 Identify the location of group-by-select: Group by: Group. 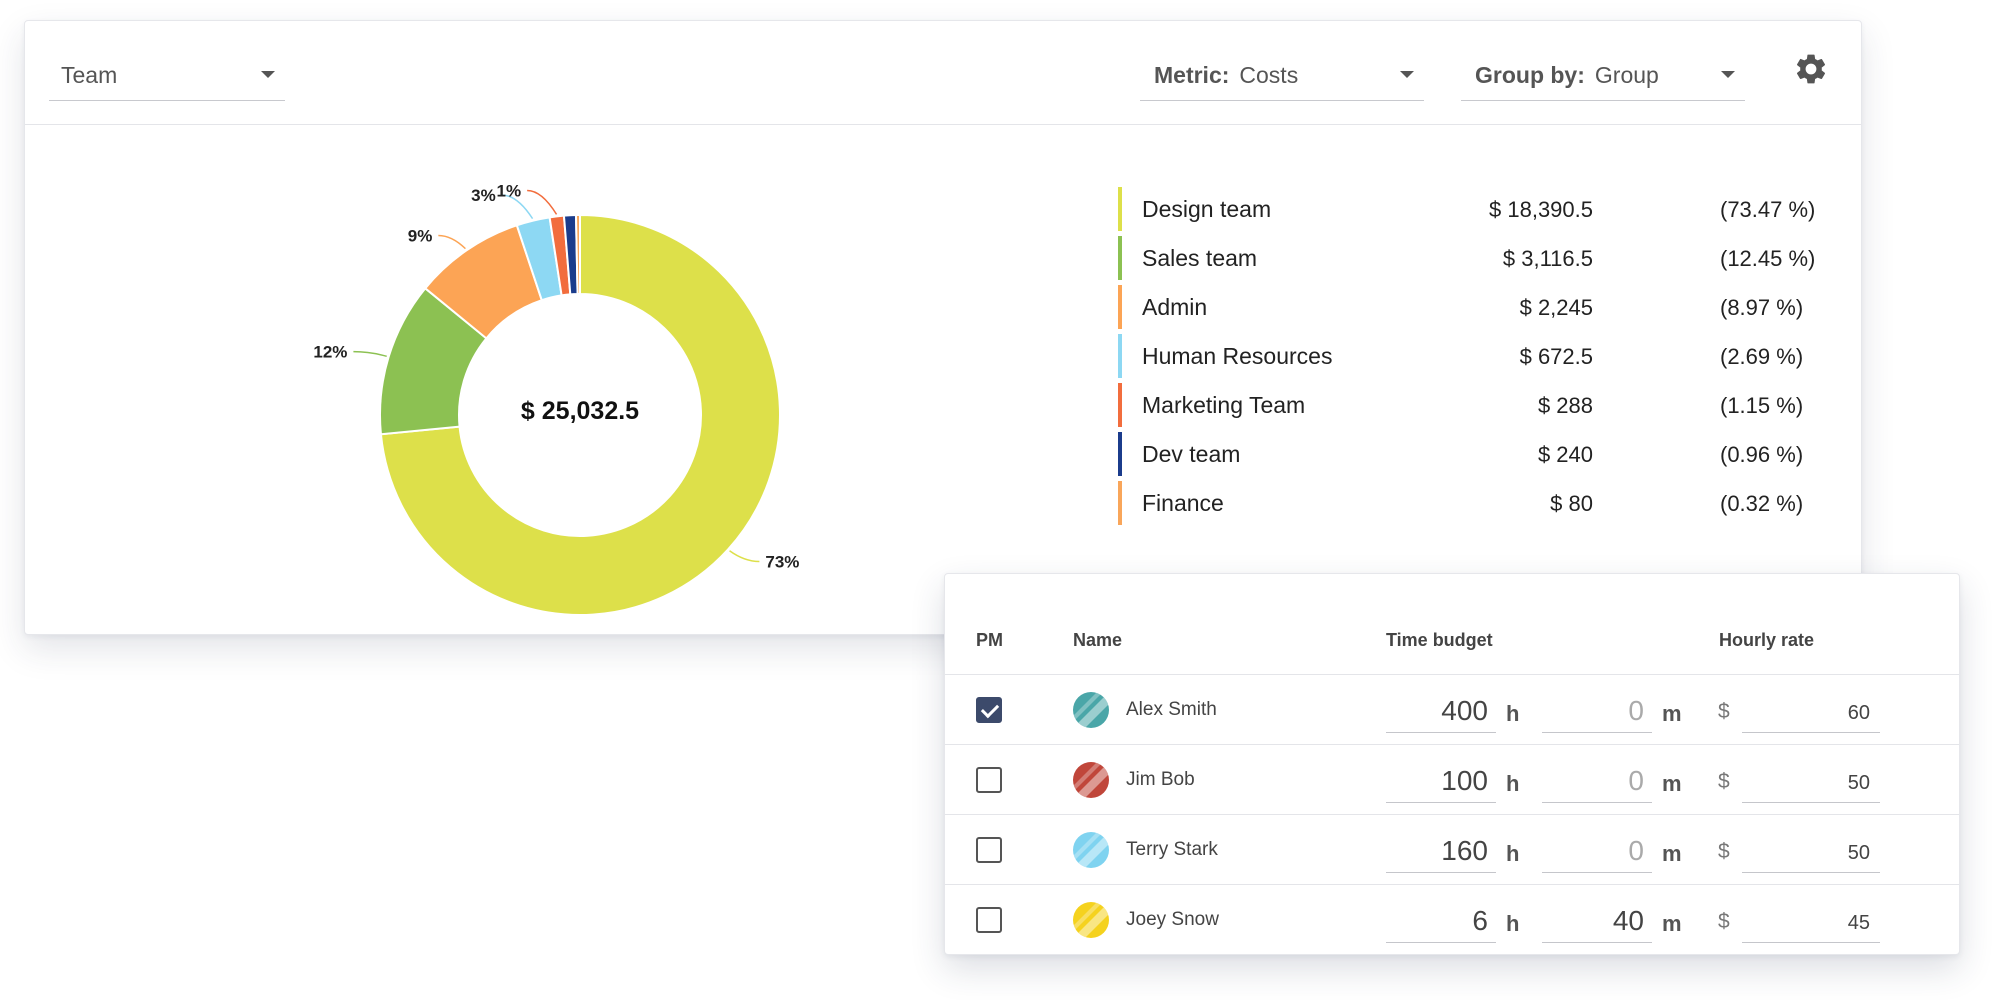
(1603, 76).